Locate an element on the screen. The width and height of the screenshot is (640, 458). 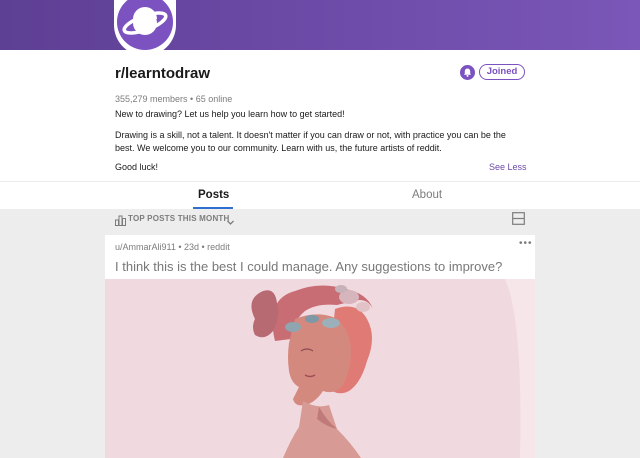
subreddit-banner is located at coordinates (320, 25).